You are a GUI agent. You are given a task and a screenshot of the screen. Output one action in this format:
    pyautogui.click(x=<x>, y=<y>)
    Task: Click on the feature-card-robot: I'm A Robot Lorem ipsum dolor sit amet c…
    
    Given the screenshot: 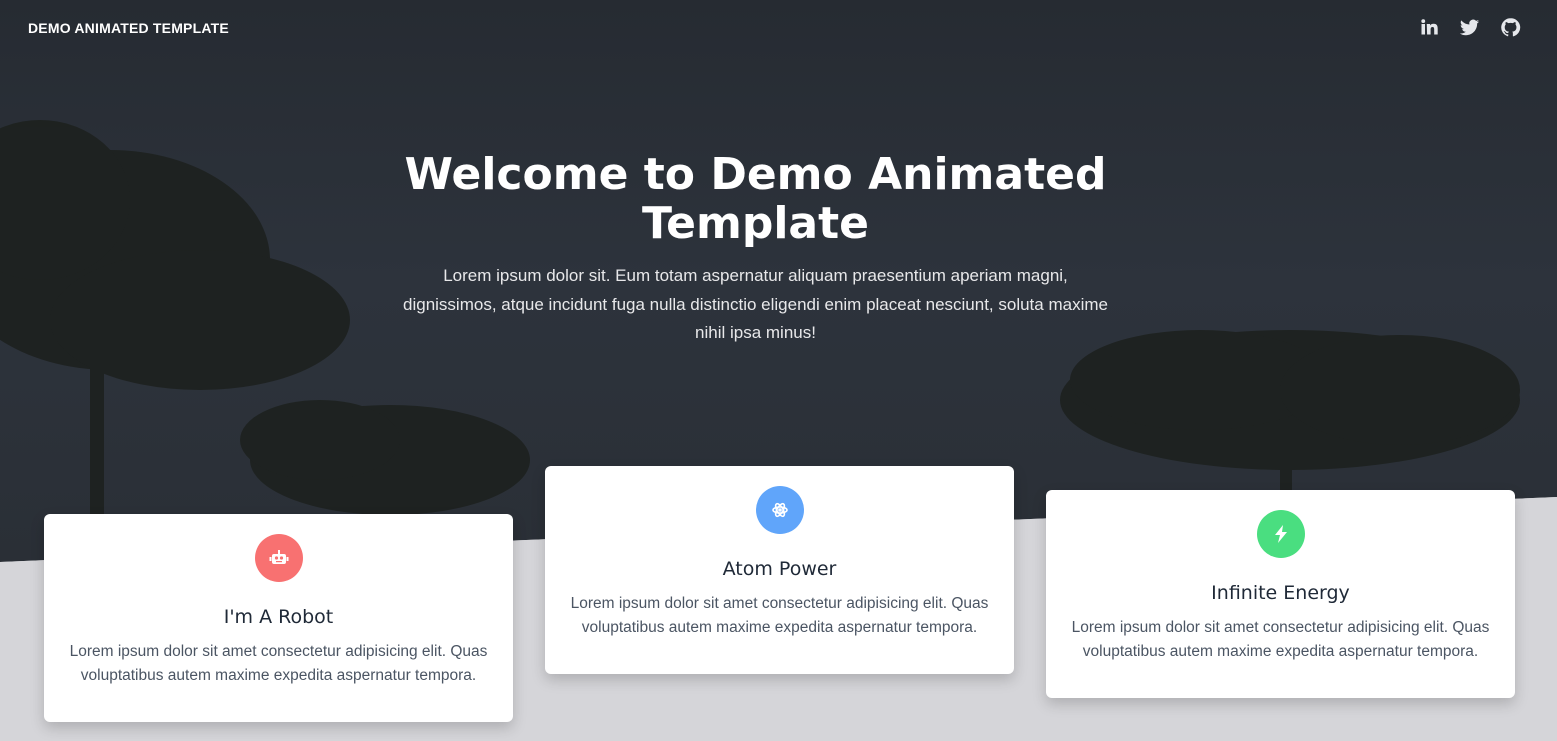 What is the action you would take?
    pyautogui.click(x=278, y=618)
    